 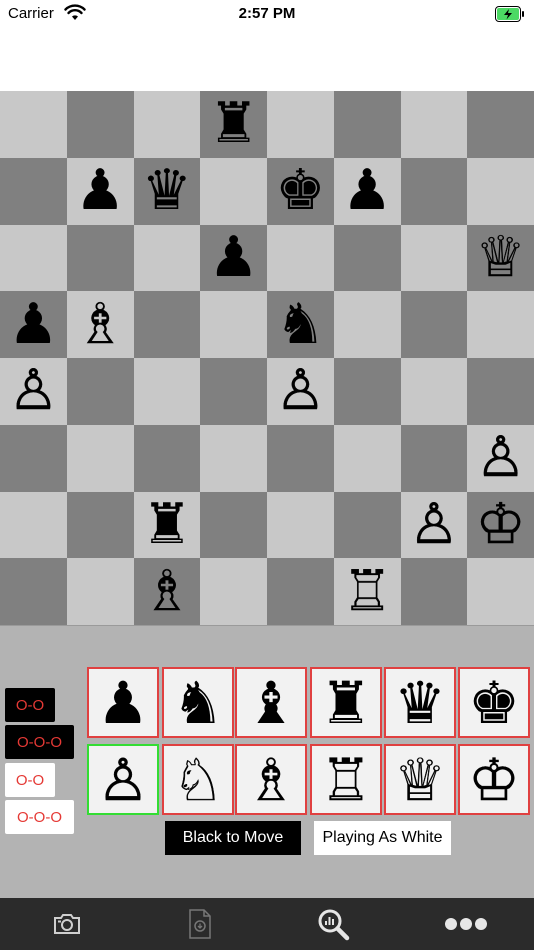 I want to click on square-h5, so click(x=500, y=324).